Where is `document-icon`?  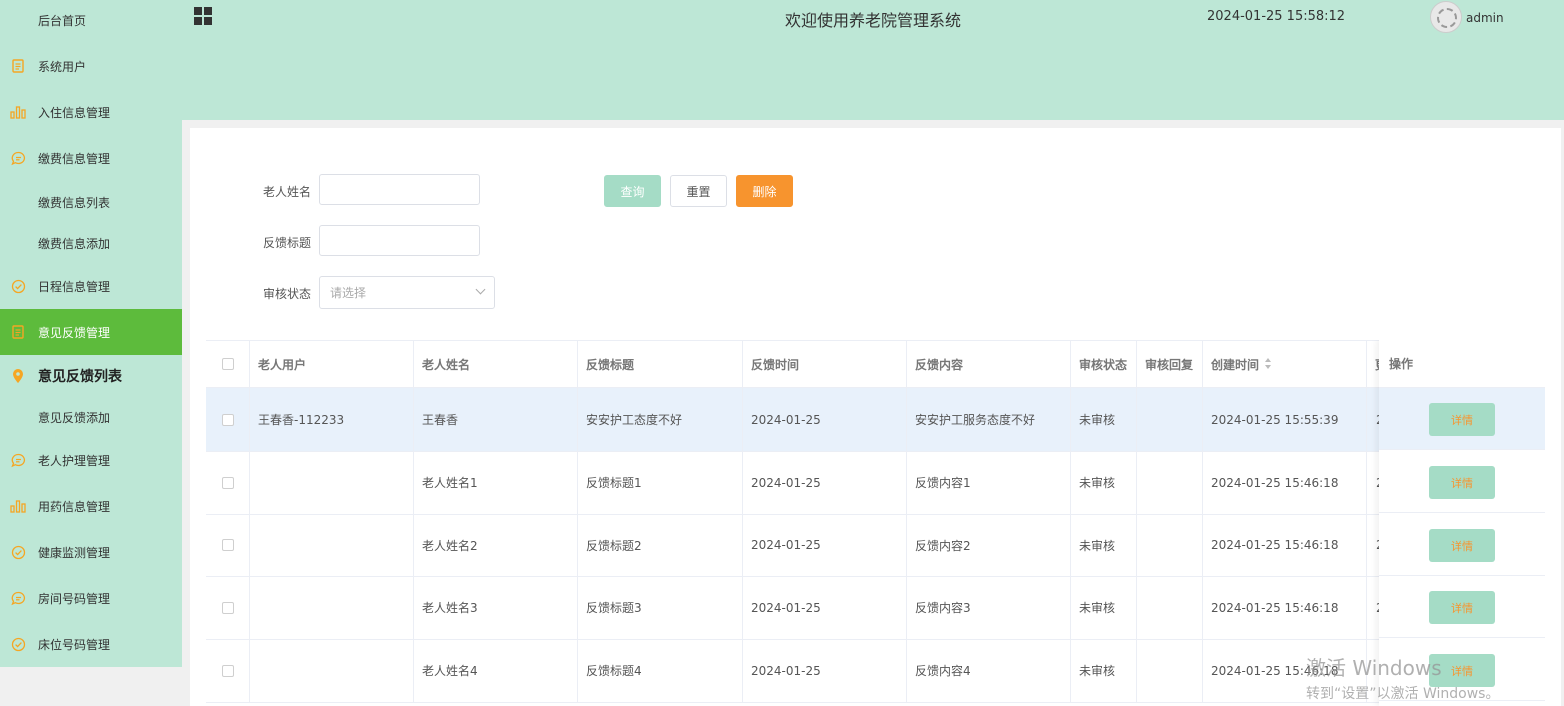 document-icon is located at coordinates (18, 66).